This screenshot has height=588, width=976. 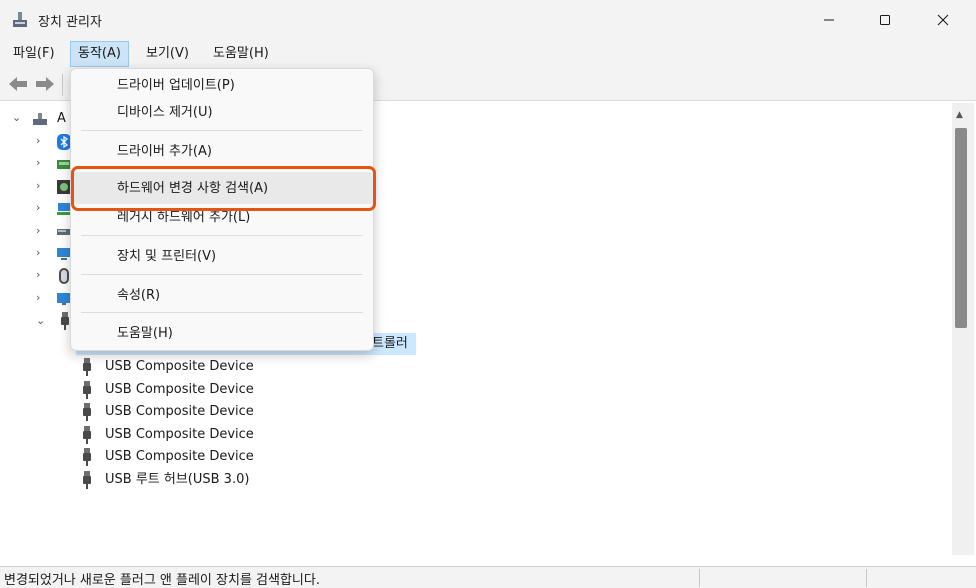 What do you see at coordinates (390, 344) in the screenshot?
I see `usb-controller-label-partial: 트롤러` at bounding box center [390, 344].